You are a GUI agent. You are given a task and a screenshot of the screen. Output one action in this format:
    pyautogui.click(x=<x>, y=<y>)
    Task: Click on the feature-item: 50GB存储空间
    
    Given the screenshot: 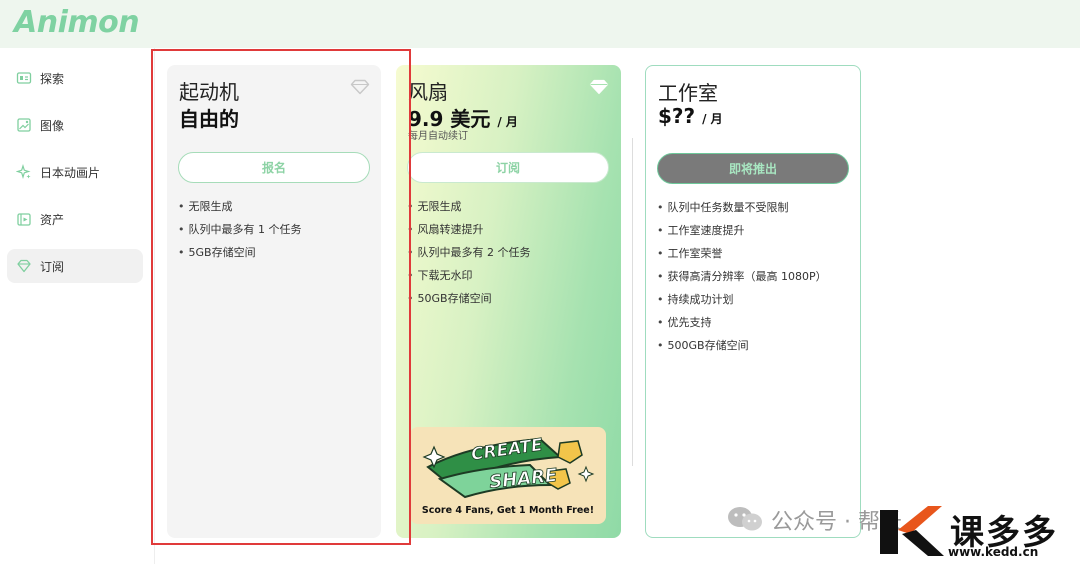 What is the action you would take?
    pyautogui.click(x=469, y=300)
    